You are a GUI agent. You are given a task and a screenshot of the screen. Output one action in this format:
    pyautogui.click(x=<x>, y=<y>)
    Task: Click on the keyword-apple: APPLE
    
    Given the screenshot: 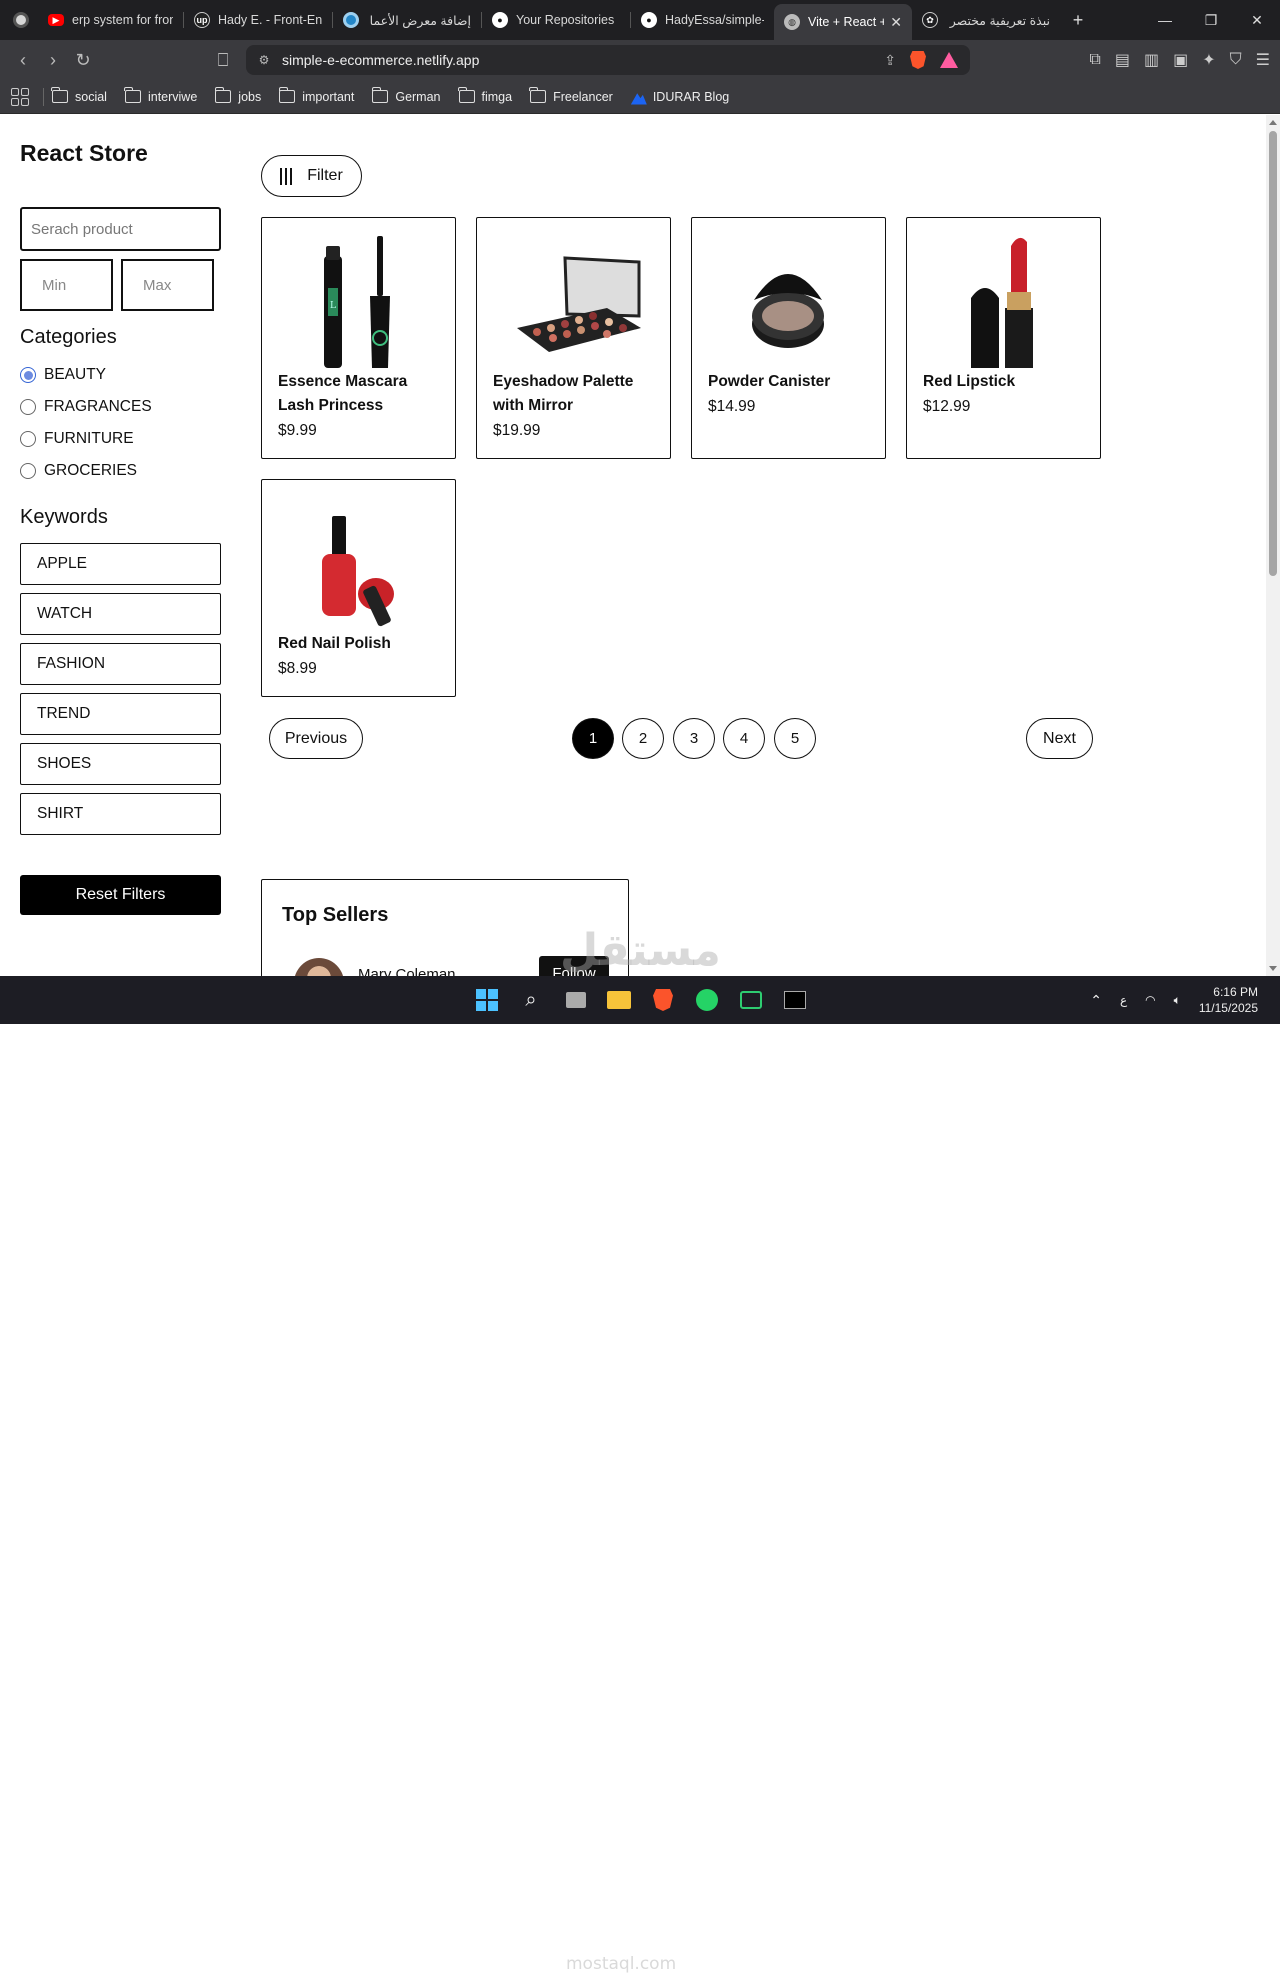 What is the action you would take?
    pyautogui.click(x=120, y=564)
    